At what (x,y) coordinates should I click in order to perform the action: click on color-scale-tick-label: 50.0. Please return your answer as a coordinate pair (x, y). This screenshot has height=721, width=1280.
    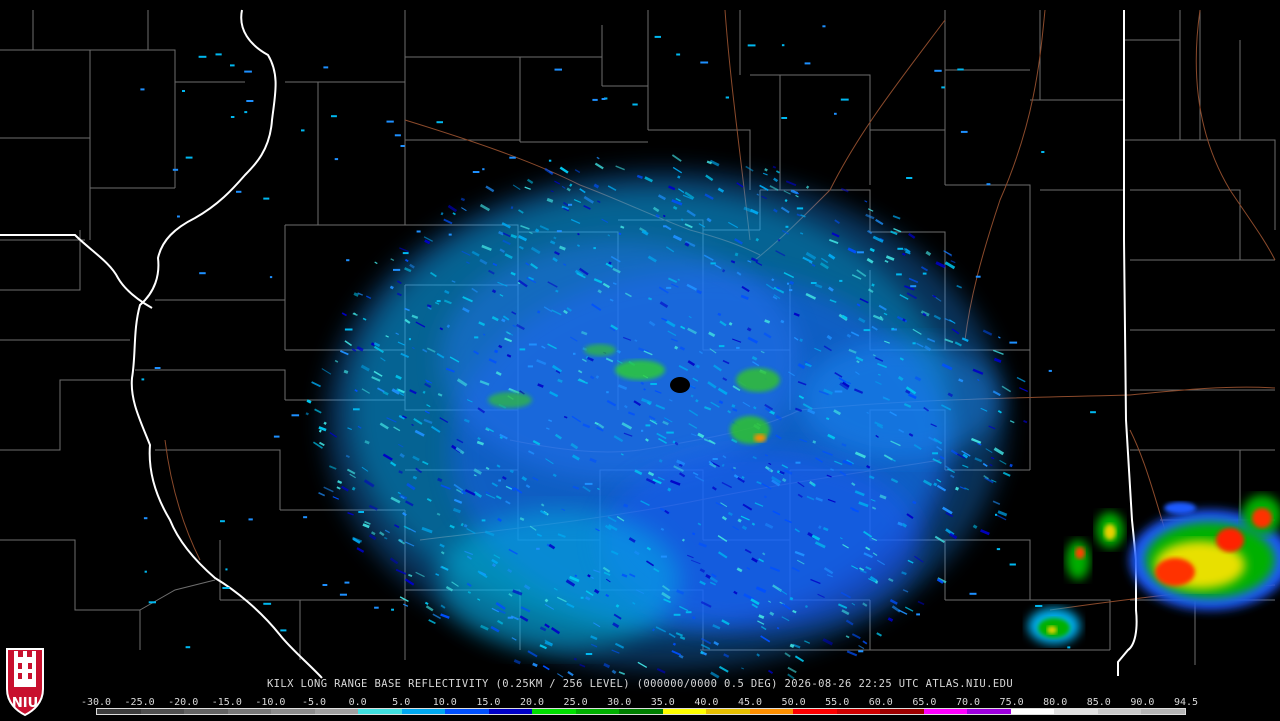
    Looking at the image, I should click on (793, 702).